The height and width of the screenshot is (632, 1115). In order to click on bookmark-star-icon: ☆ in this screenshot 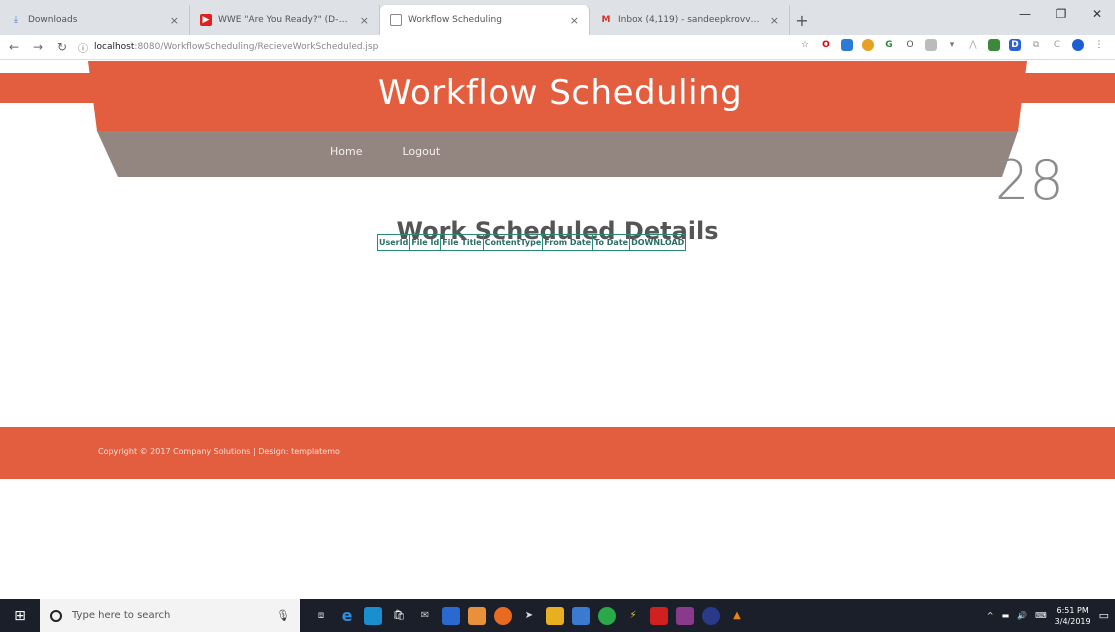, I will do `click(805, 45)`.